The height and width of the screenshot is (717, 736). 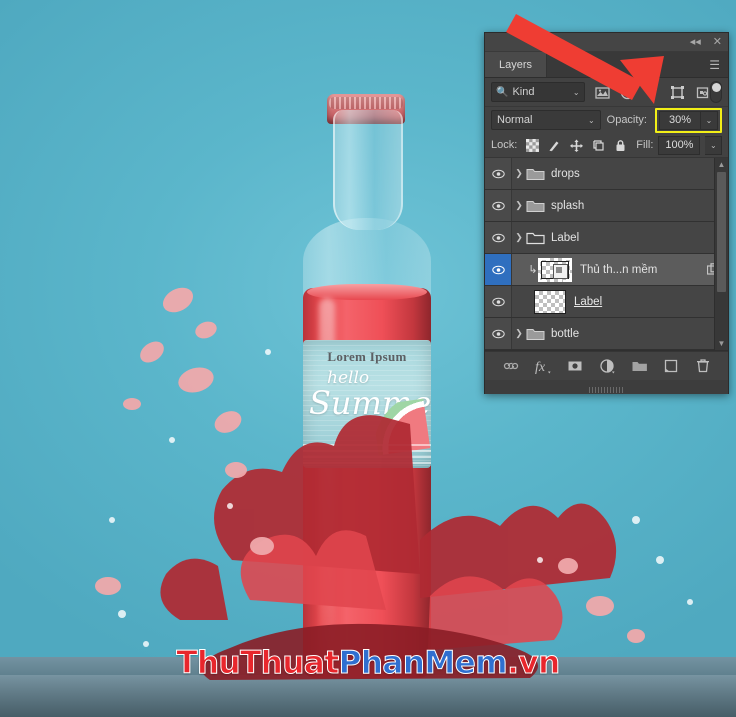 What do you see at coordinates (606, 145) in the screenshot?
I see `lock-fill-row: Lock: Fill: 100% ⌄` at bounding box center [606, 145].